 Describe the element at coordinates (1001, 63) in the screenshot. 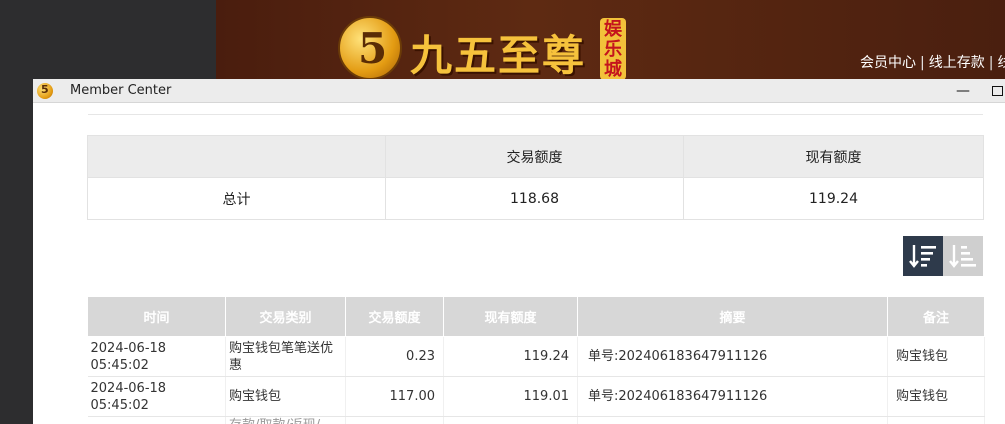

I see `link-more: 线` at that location.